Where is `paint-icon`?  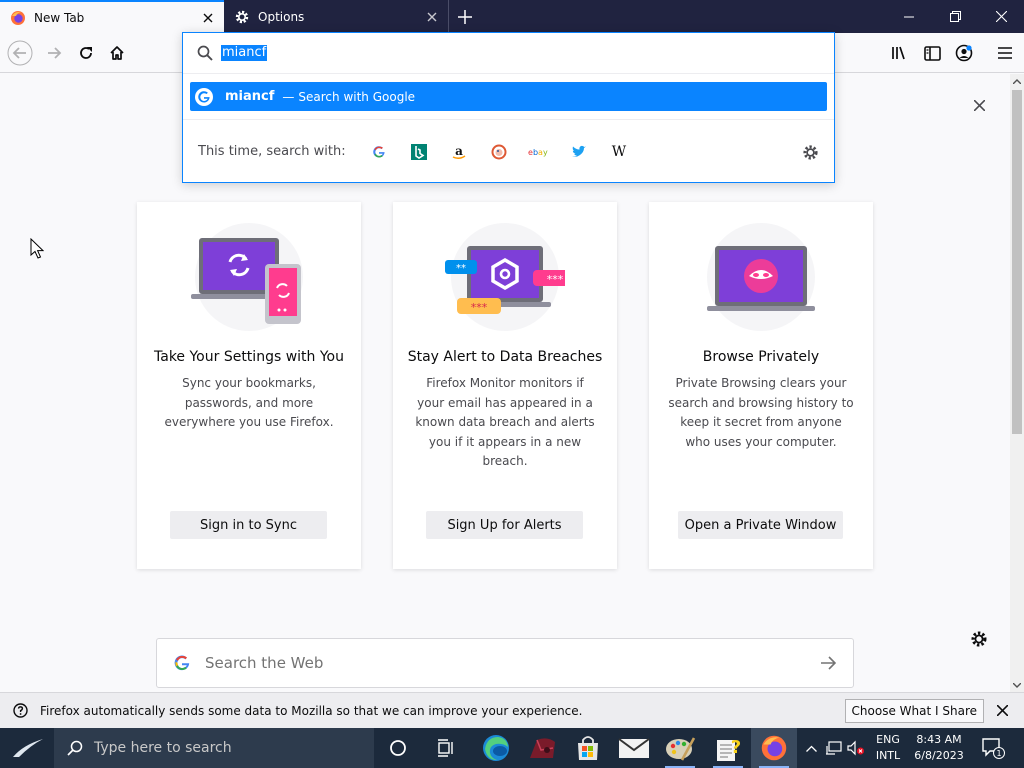
paint-icon is located at coordinates (680, 748).